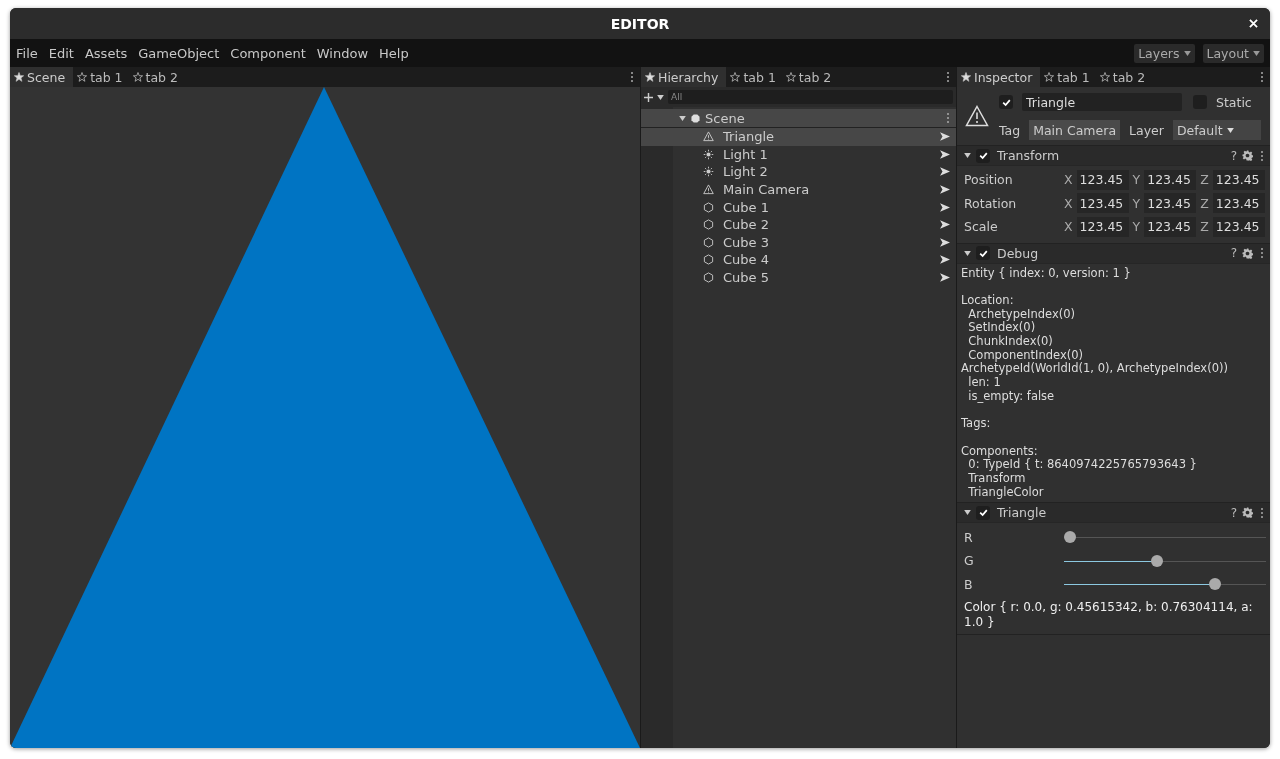 The width and height of the screenshot is (1280, 759). I want to click on dropdown-button: Layout, so click(1233, 53).